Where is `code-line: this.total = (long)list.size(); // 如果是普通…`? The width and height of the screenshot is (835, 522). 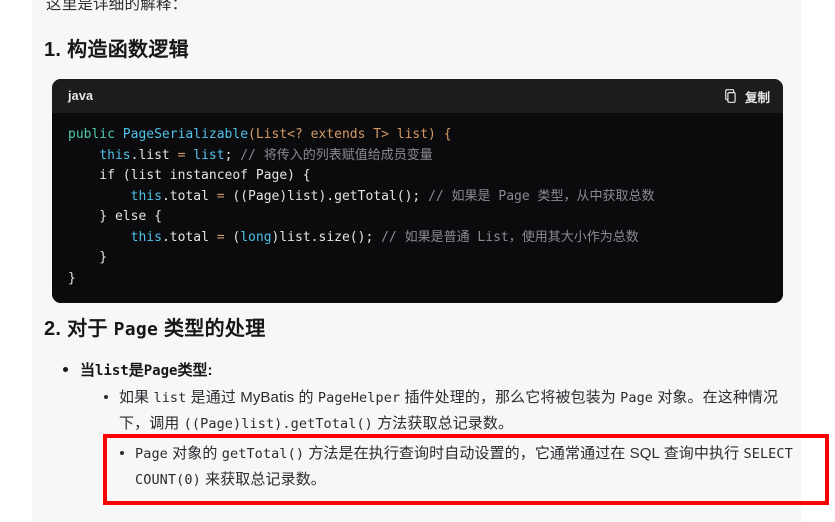 code-line: this.total = (long)list.size(); // 如果是普通… is located at coordinates (417, 238).